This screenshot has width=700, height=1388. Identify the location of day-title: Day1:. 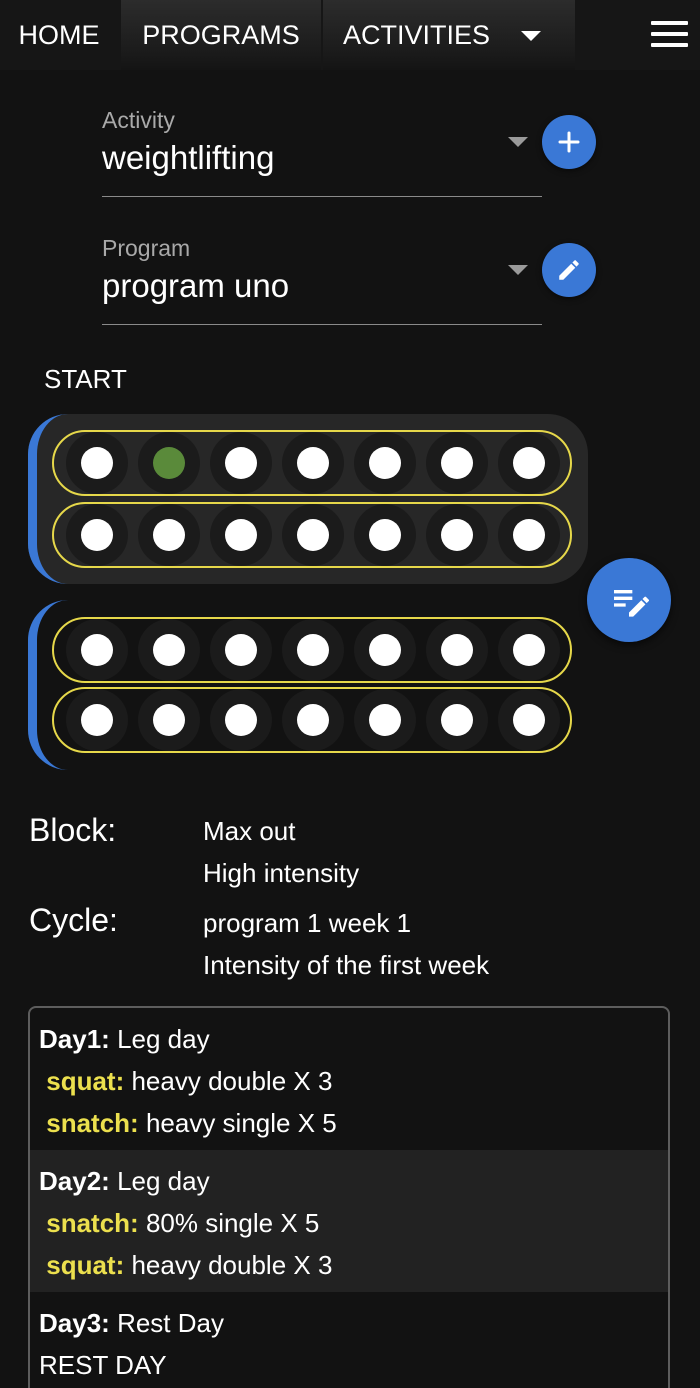
(74, 1039).